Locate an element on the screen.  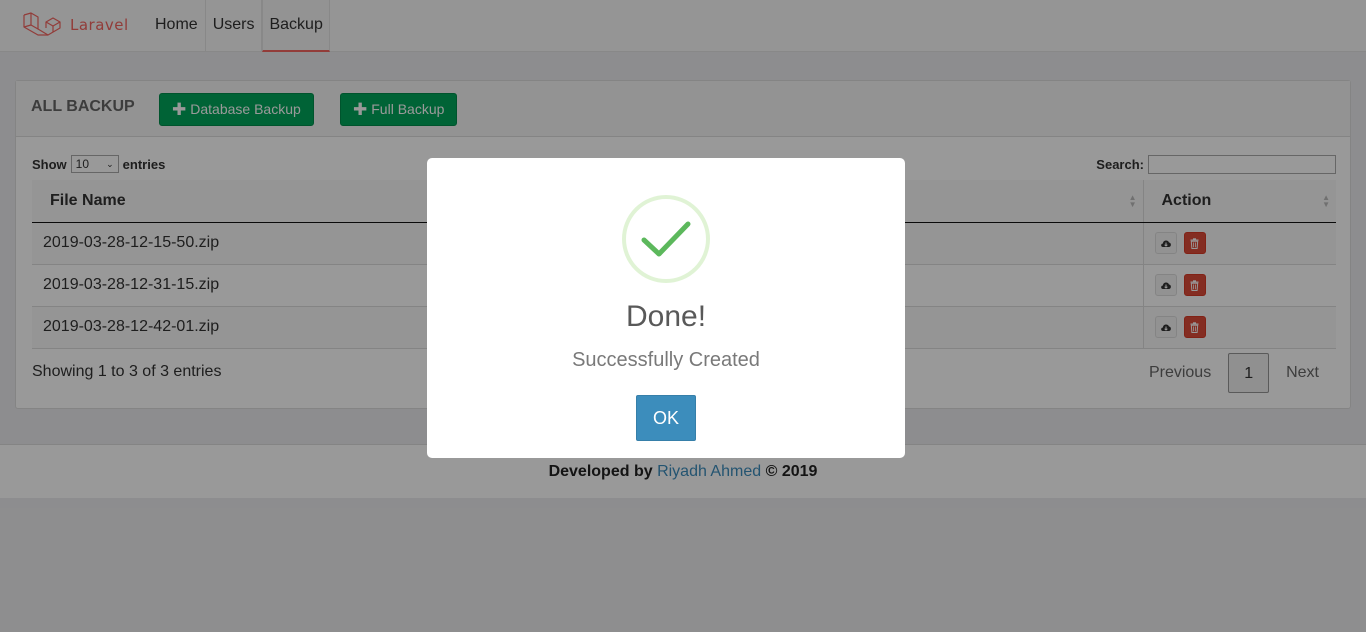
success-icon-ring is located at coordinates (666, 239).